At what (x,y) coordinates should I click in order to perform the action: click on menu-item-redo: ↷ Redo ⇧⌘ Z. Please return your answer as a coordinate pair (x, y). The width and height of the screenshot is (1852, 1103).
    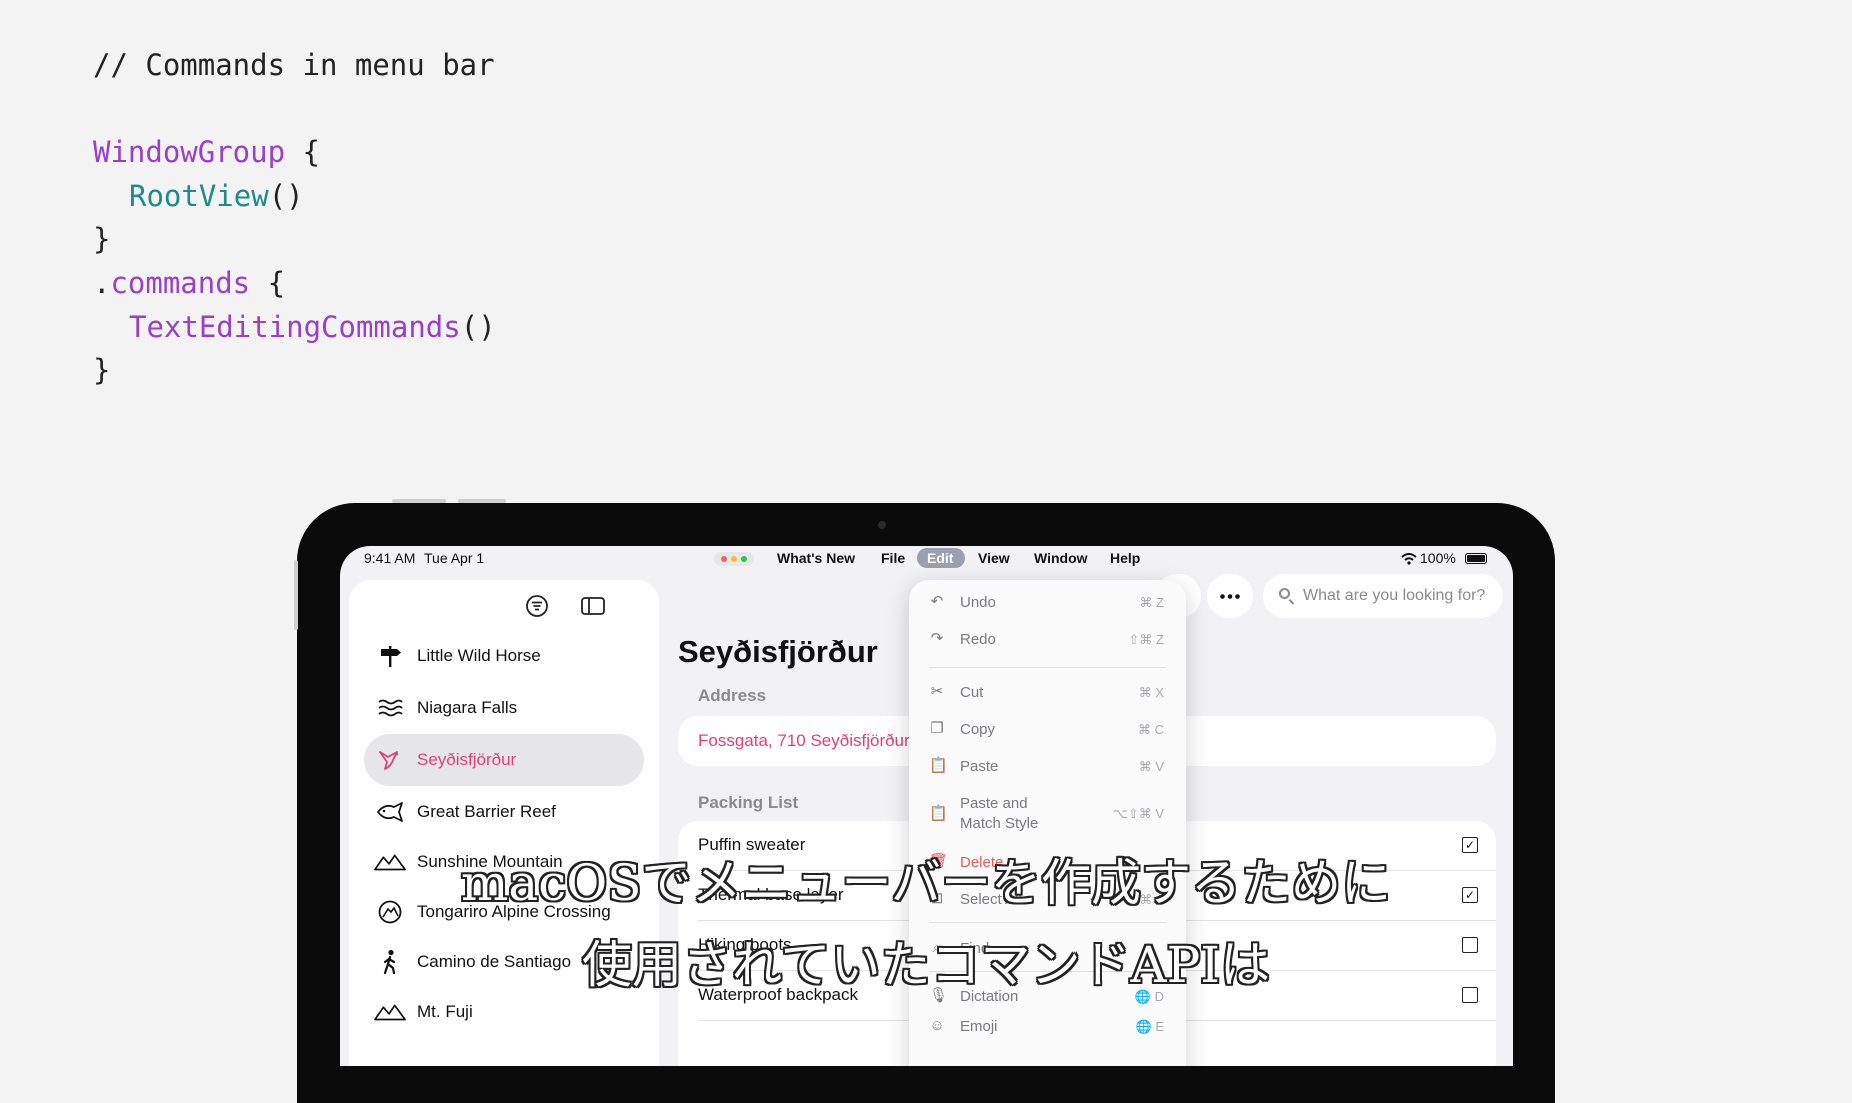
    Looking at the image, I should click on (1047, 640).